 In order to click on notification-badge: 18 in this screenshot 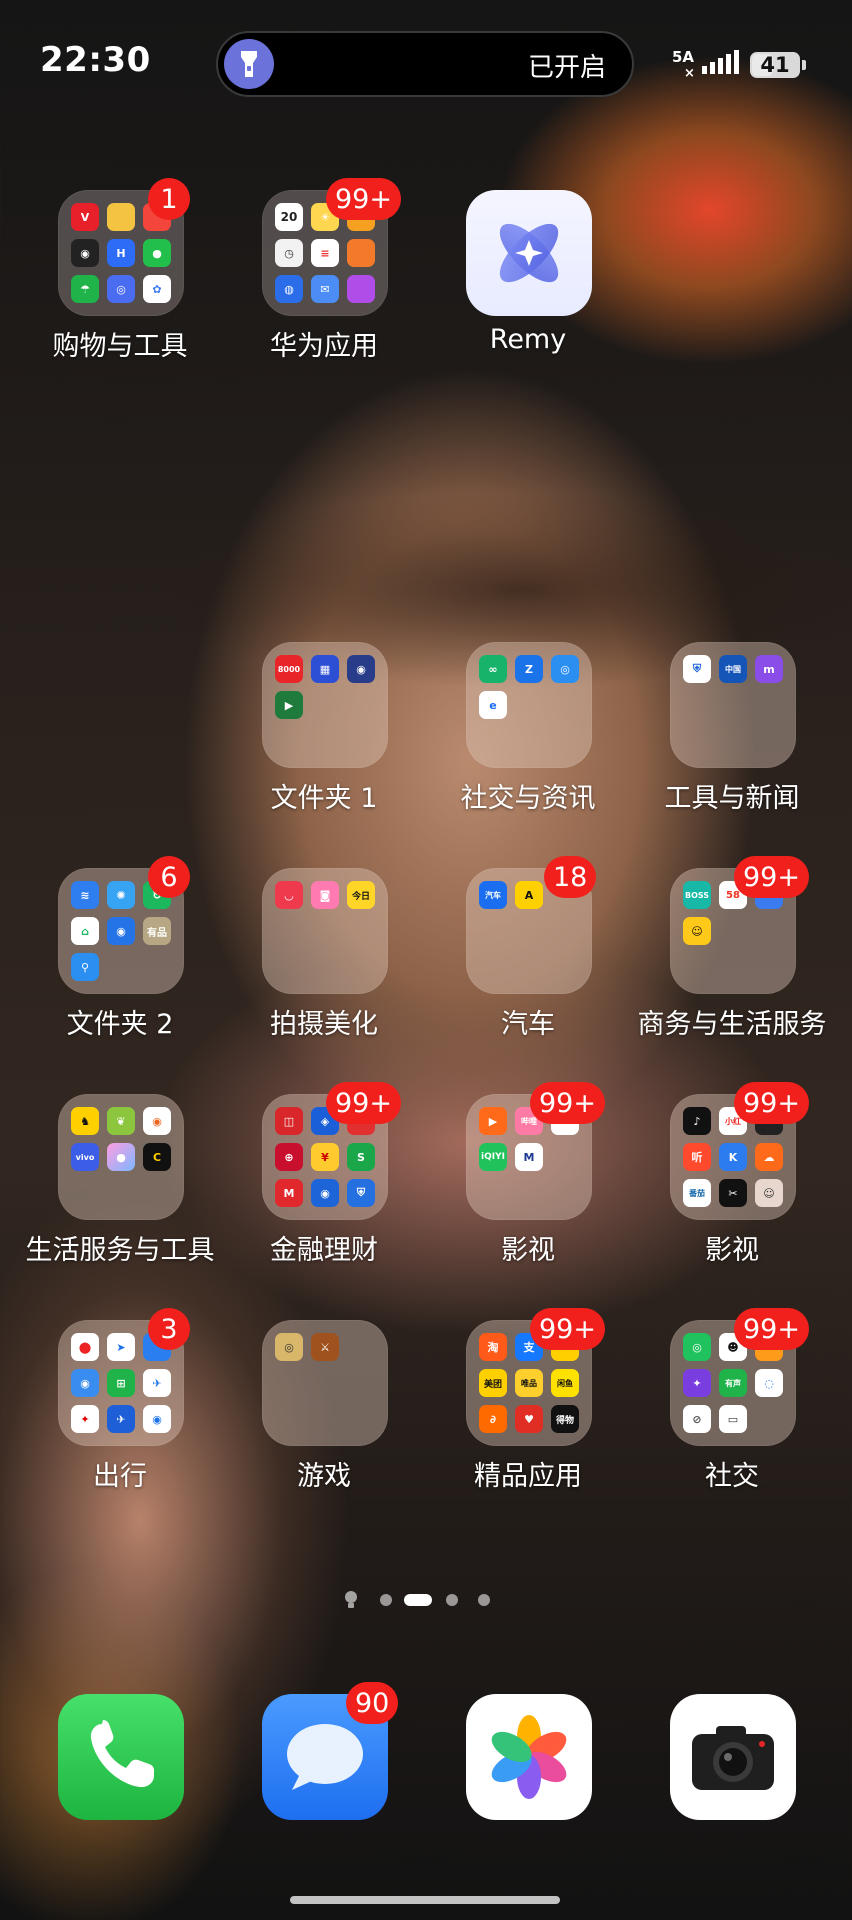, I will do `click(570, 877)`.